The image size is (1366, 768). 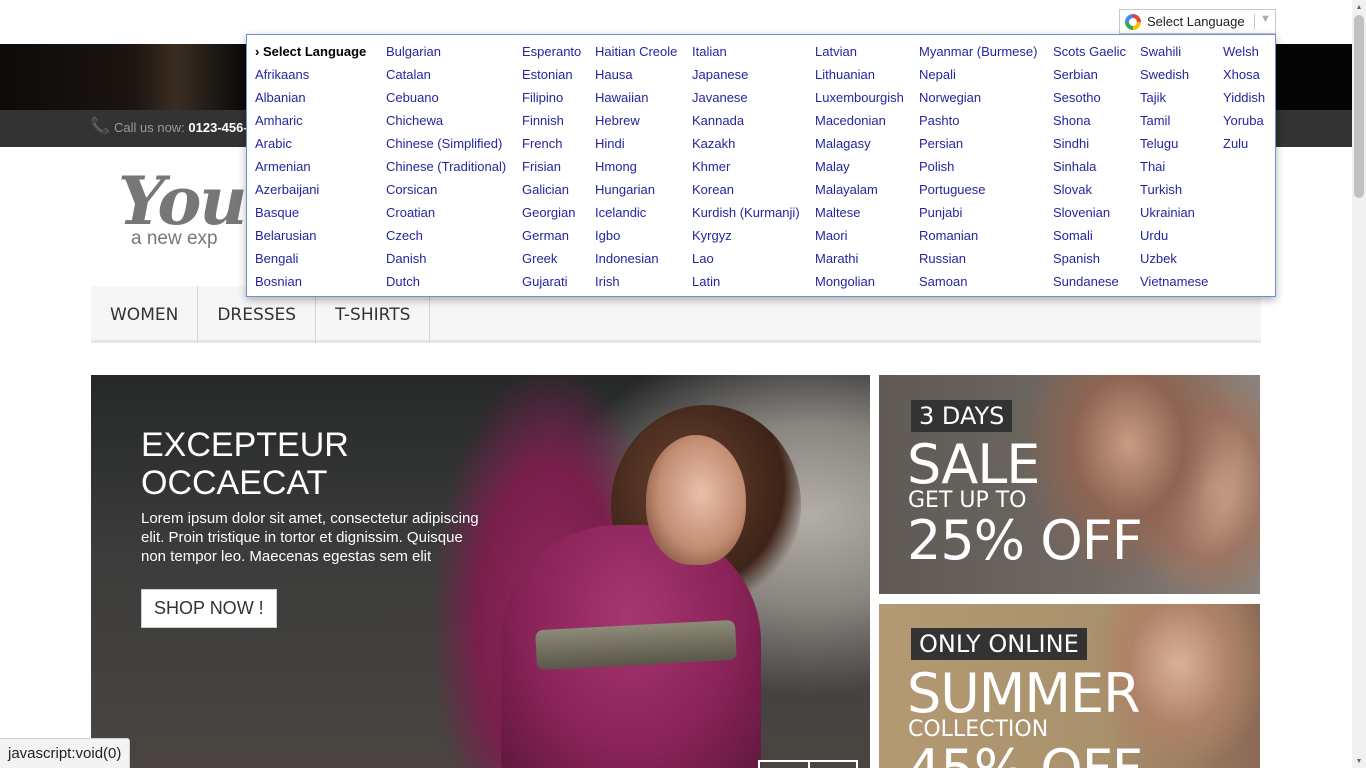 I want to click on language-option: Sindhi, so click(x=1089, y=143).